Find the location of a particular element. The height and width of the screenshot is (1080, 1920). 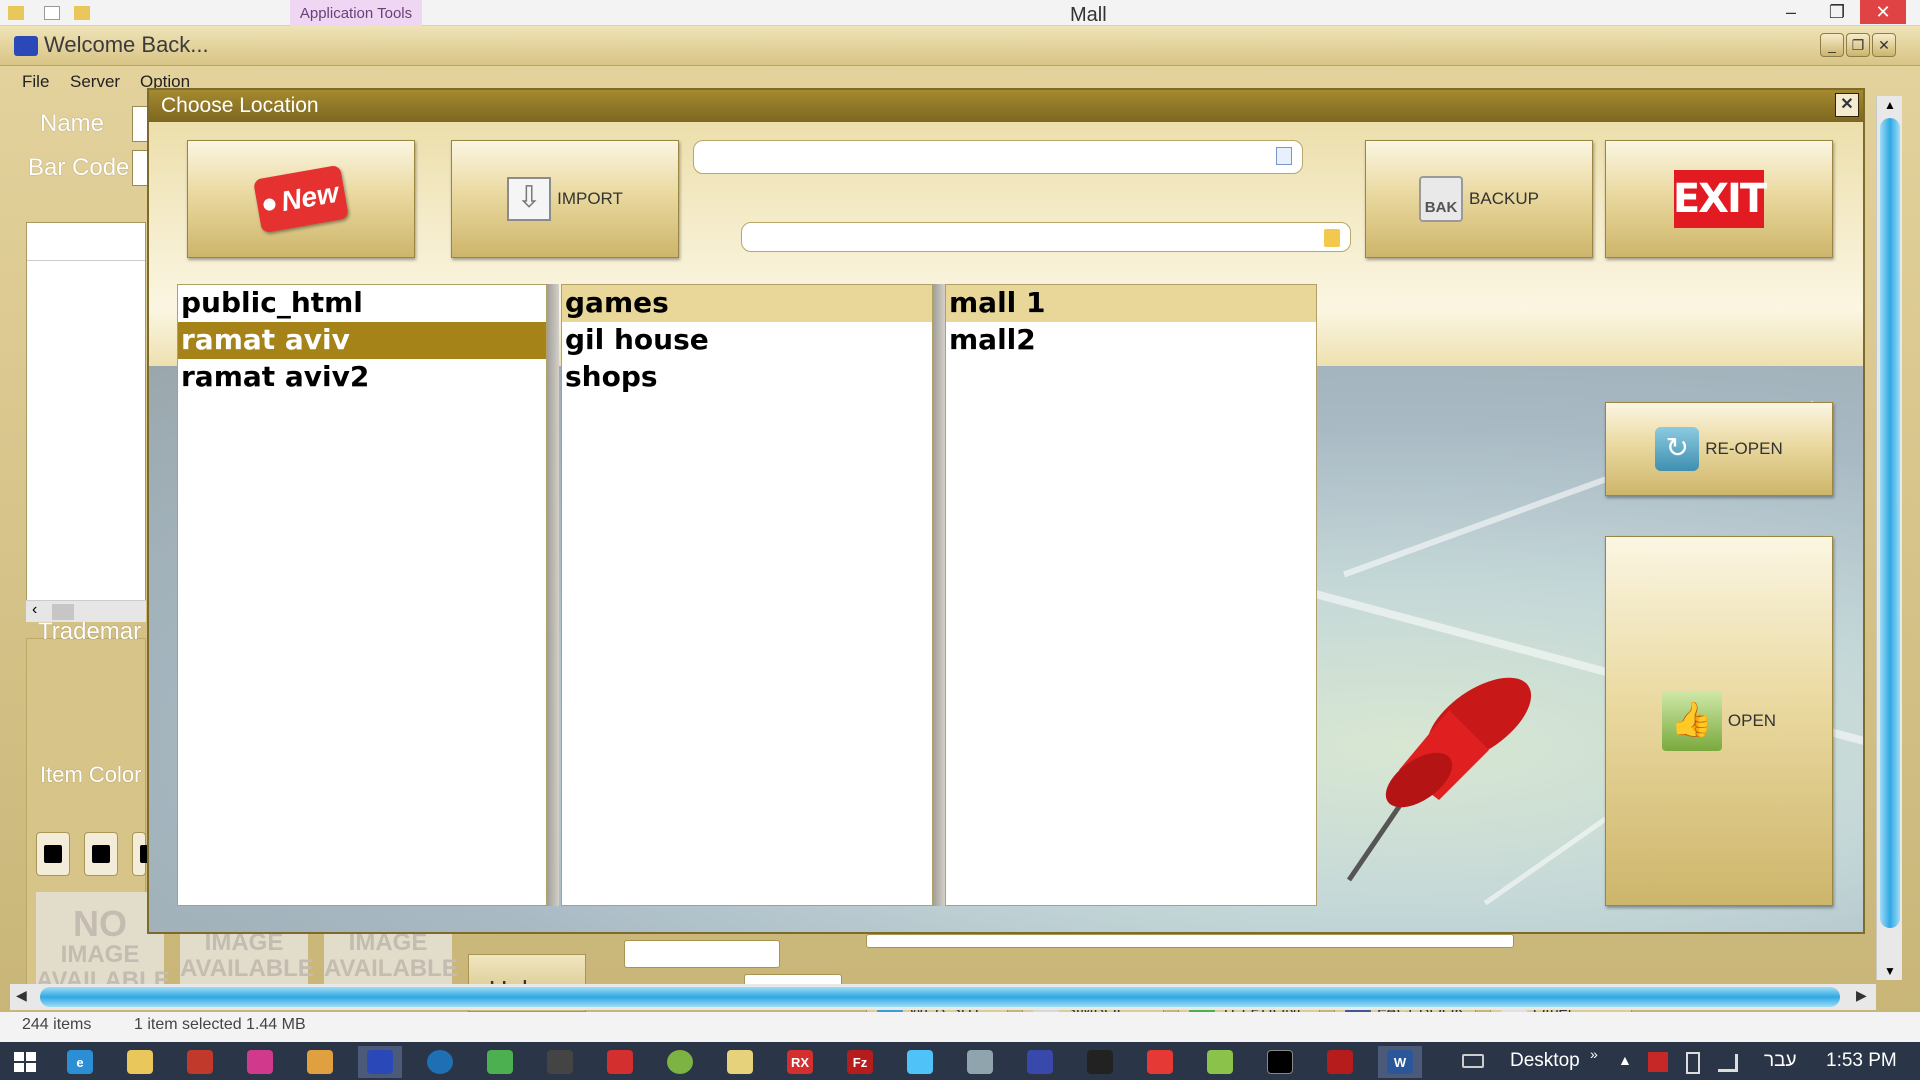

horizontal-scroll-thumb is located at coordinates (940, 997).